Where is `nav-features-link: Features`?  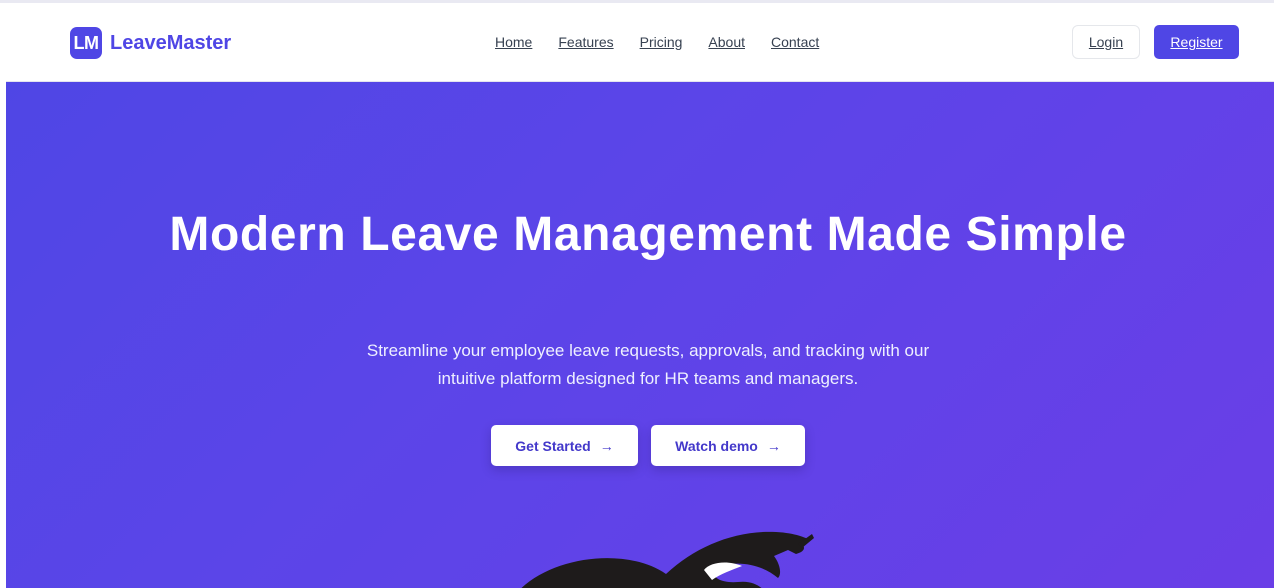
nav-features-link: Features is located at coordinates (585, 42).